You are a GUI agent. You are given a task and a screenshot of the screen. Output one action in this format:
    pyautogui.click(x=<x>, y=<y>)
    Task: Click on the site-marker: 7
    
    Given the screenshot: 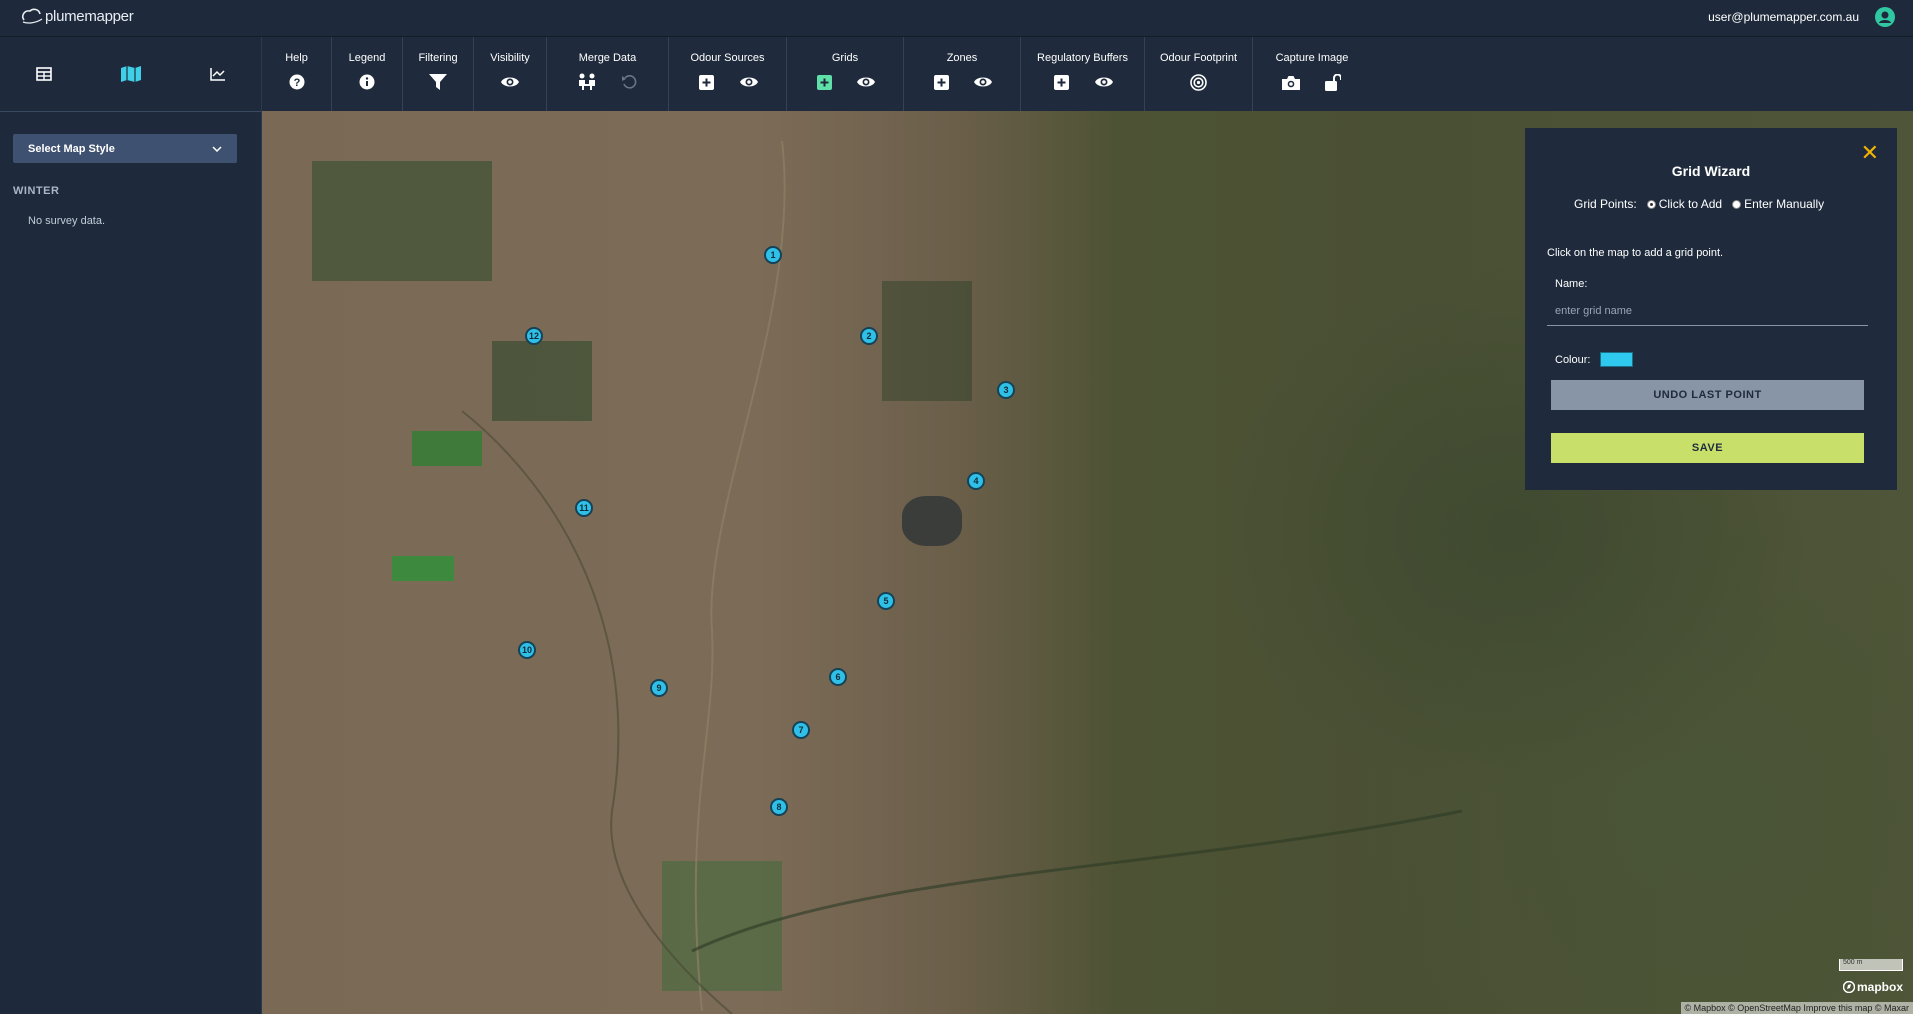 What is the action you would take?
    pyautogui.click(x=801, y=730)
    